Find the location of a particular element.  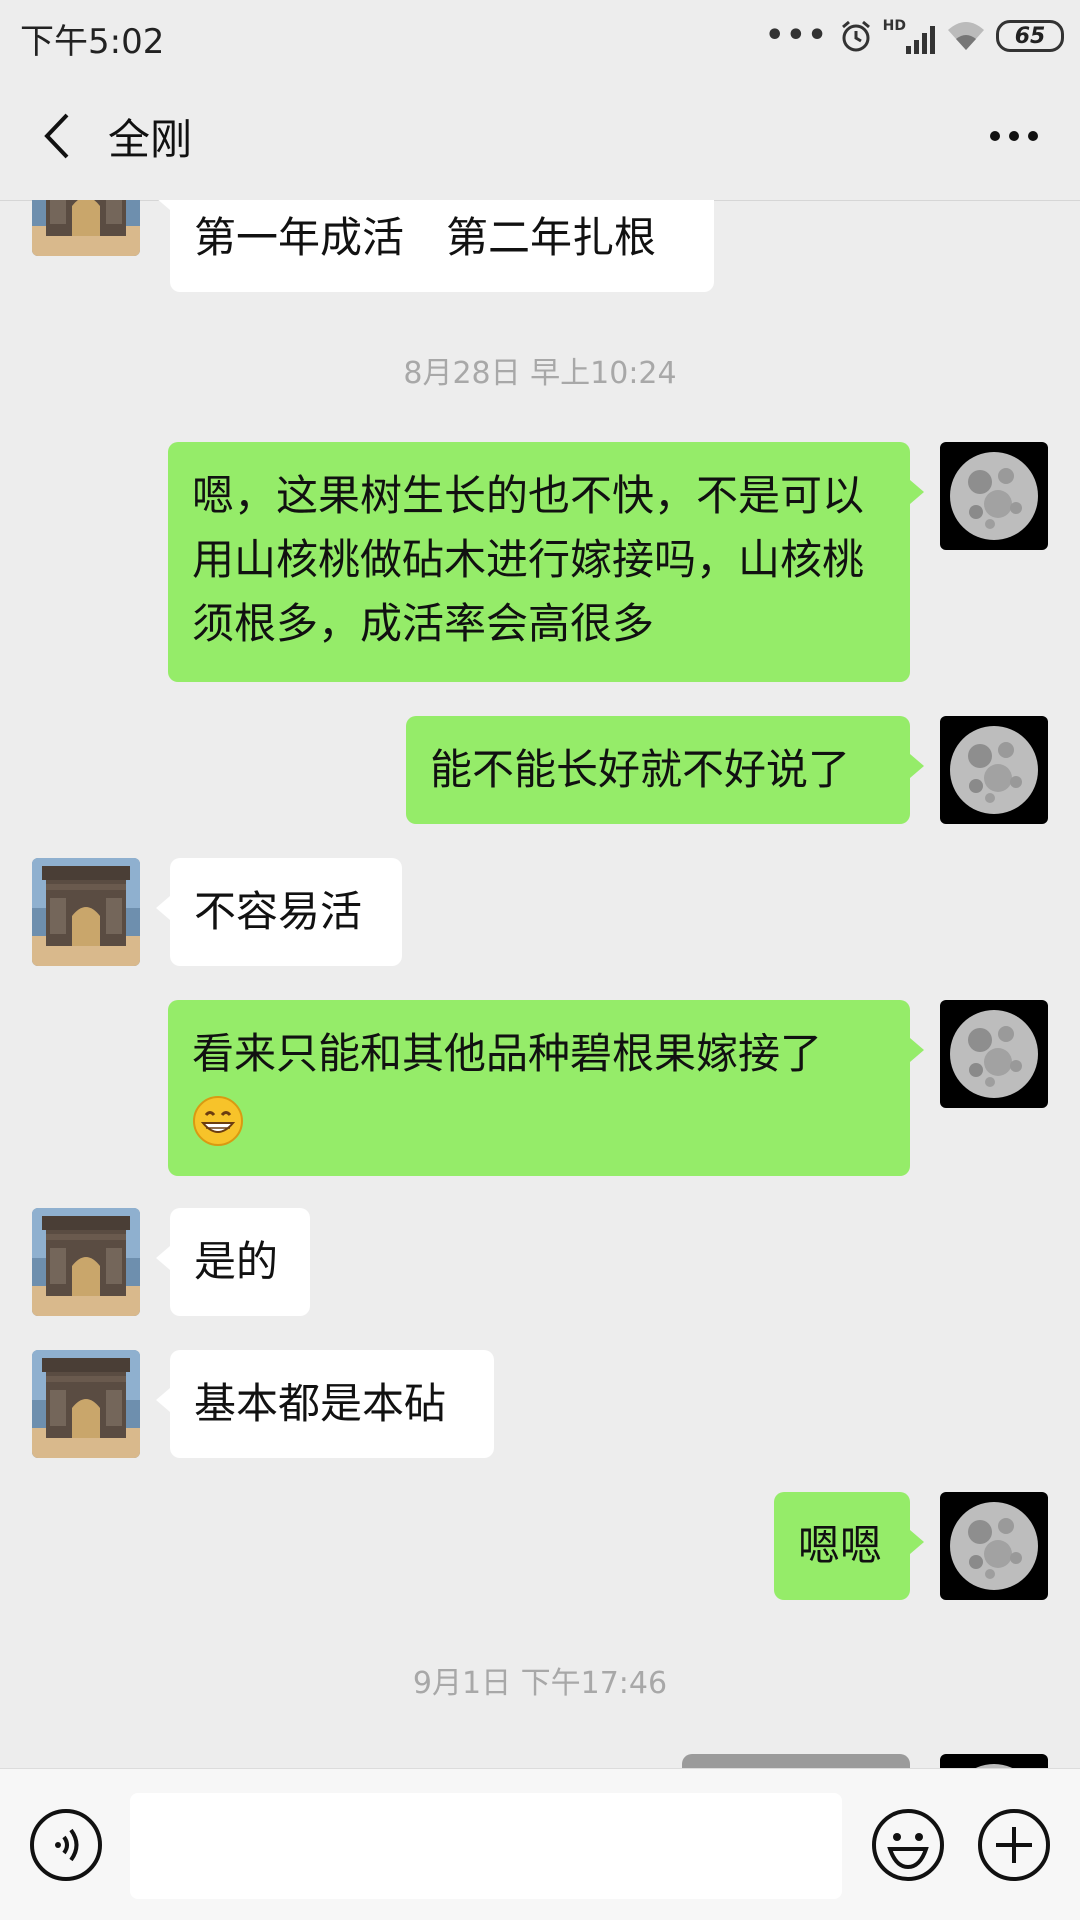

message-text: 不容易活 is located at coordinates (278, 911).